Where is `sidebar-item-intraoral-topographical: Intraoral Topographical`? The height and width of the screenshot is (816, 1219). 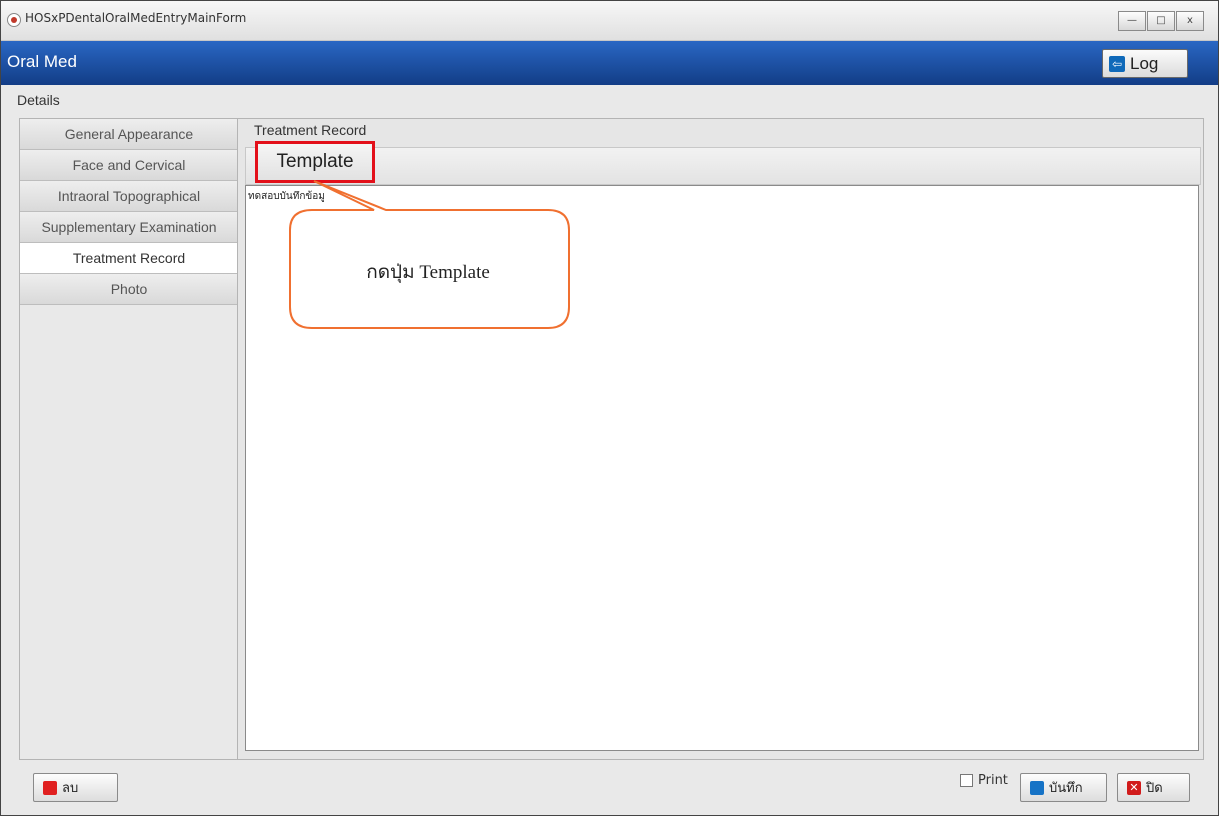
sidebar-item-intraoral-topographical: Intraoral Topographical is located at coordinates (129, 196).